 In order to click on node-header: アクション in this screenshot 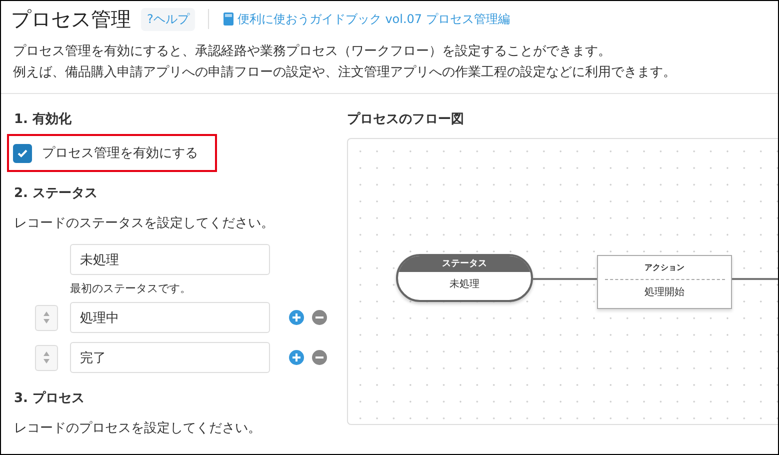, I will do `click(664, 271)`.